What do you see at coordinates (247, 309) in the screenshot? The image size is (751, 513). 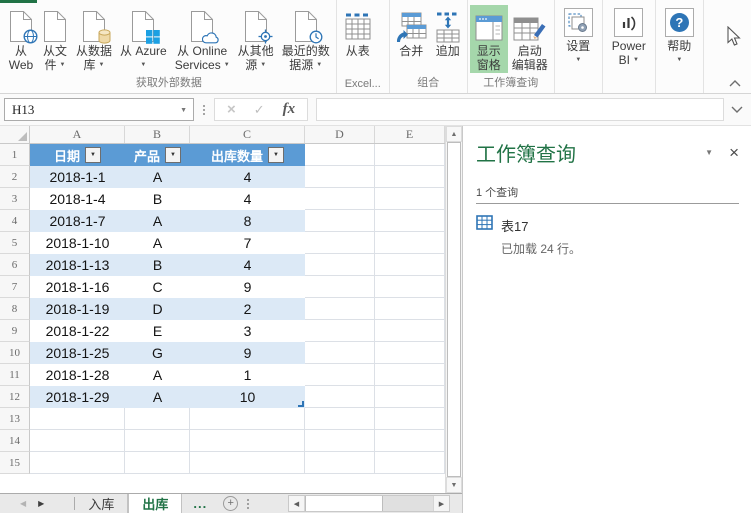 I see `table-cell: 2` at bounding box center [247, 309].